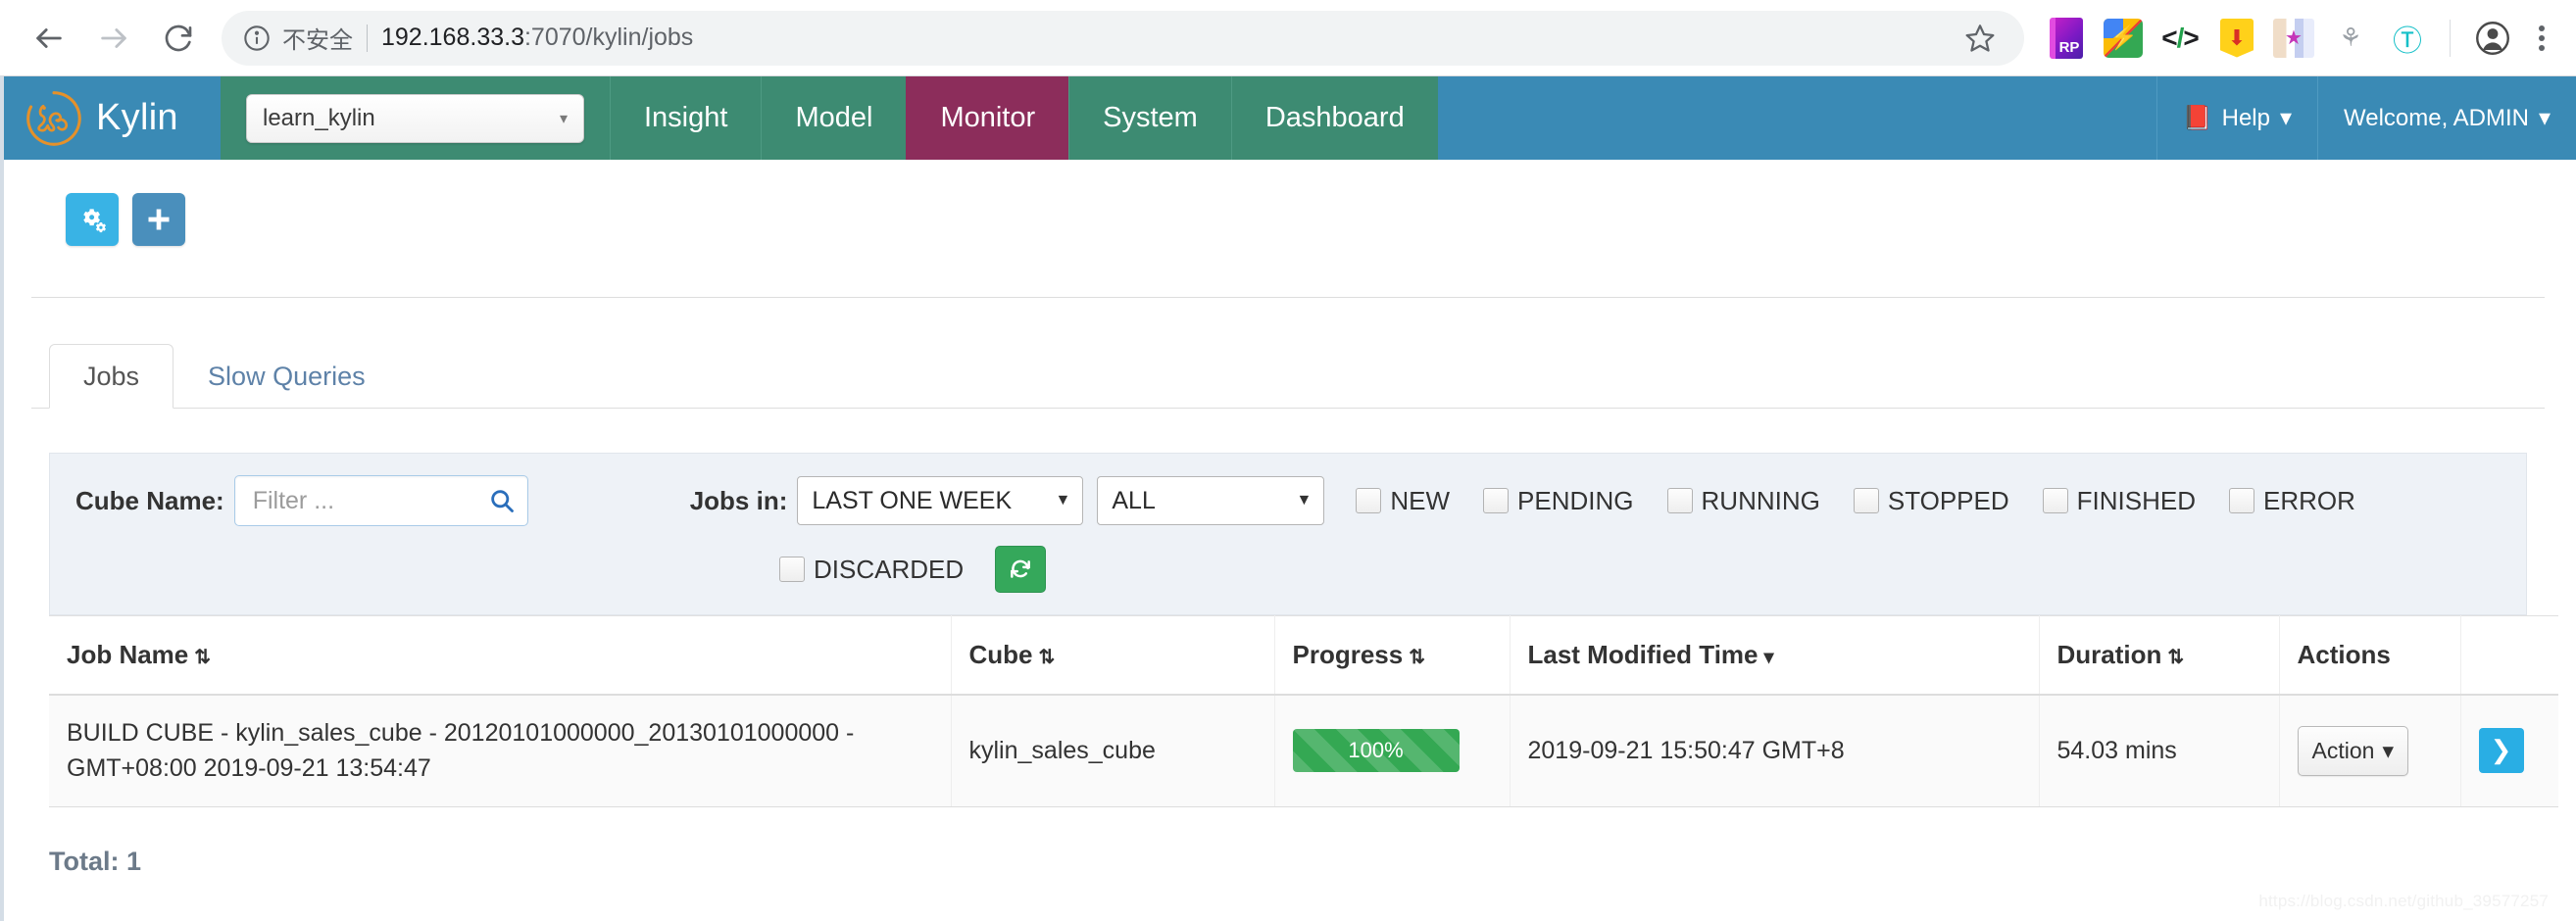 This screenshot has width=2576, height=921. Describe the element at coordinates (2175, 657) in the screenshot. I see `sort-icon-duration: ⇅` at that location.